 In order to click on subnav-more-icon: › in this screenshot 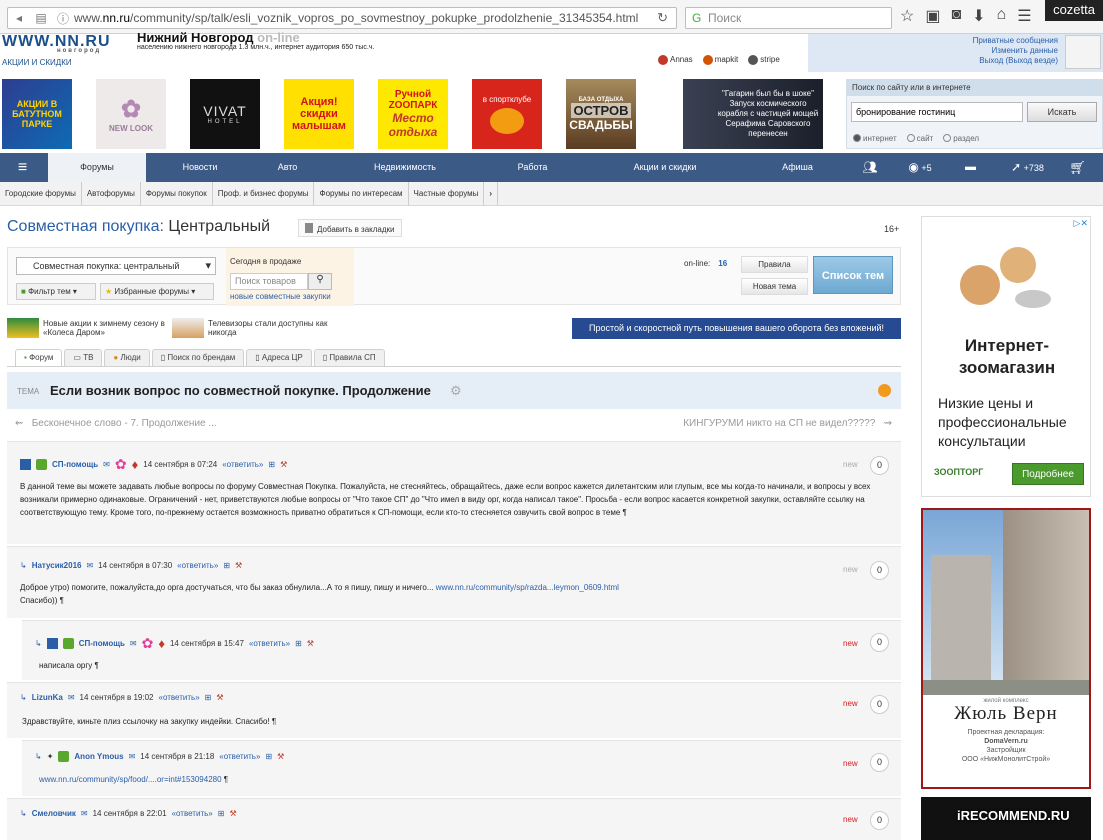, I will do `click(491, 193)`.